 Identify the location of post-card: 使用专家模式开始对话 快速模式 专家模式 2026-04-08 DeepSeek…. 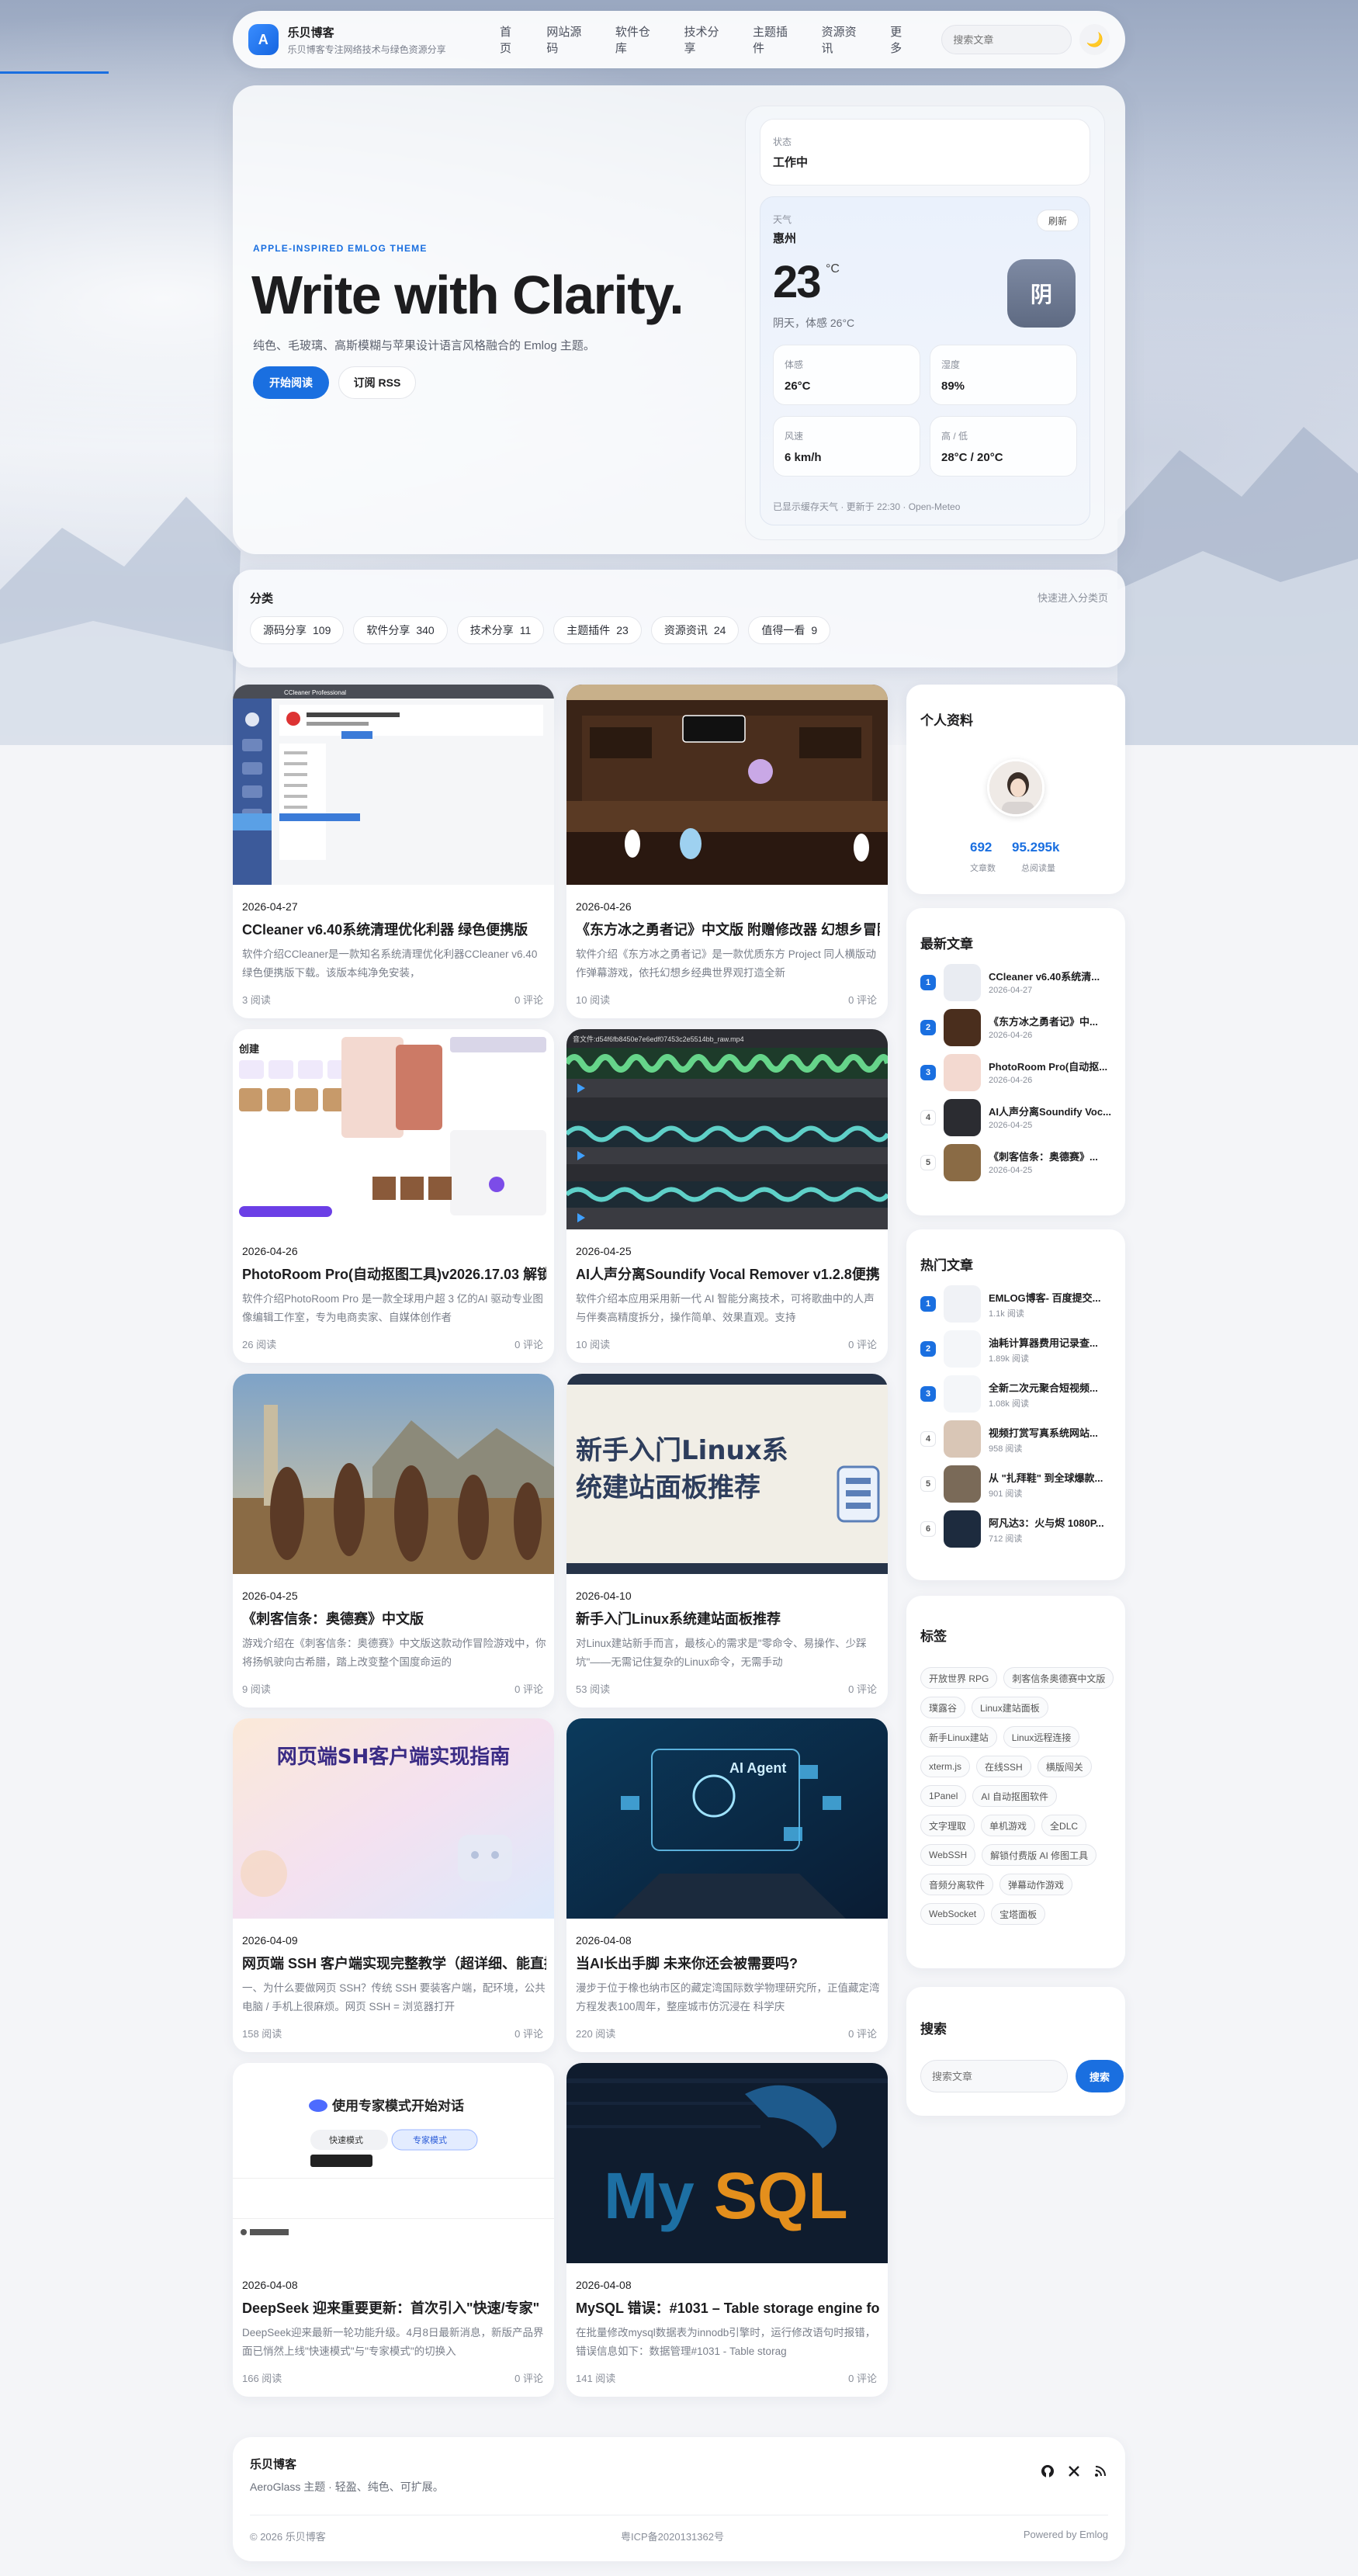
(394, 2230).